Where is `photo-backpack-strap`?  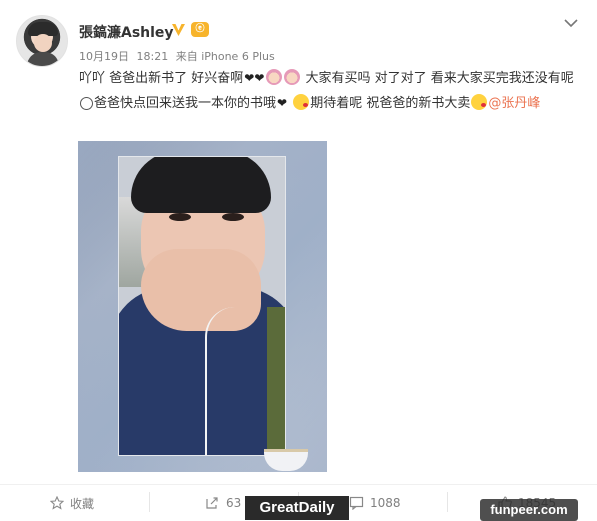 photo-backpack-strap is located at coordinates (276, 381).